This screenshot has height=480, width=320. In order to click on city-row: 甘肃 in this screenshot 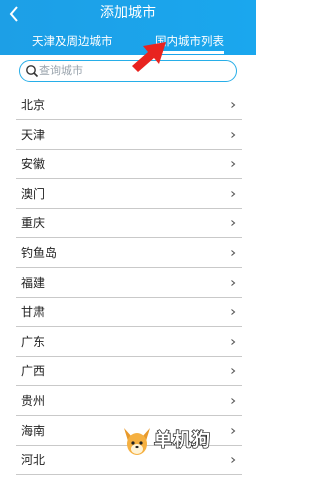, I will do `click(128, 312)`.